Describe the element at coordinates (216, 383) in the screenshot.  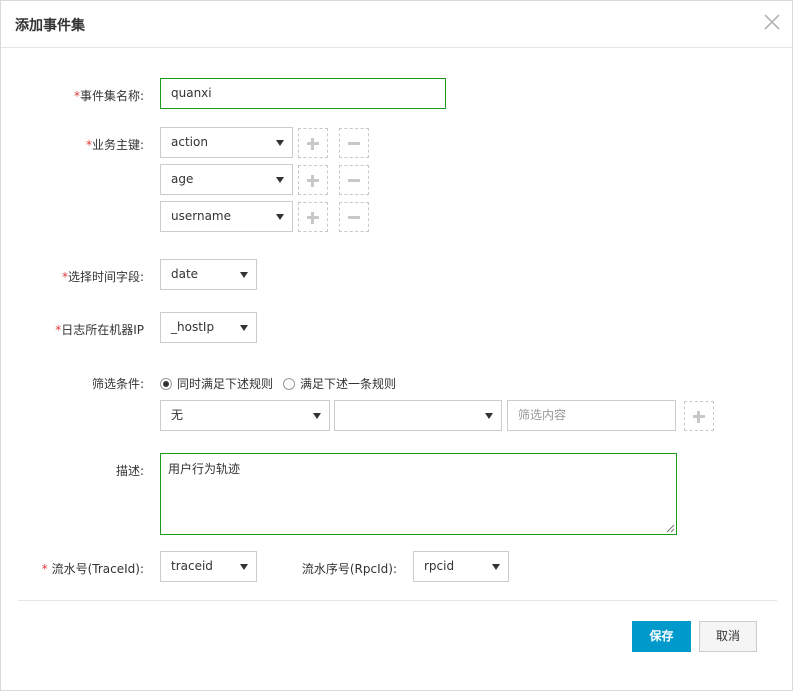
I see `filter-match-all-radio: 同时满足下述规则` at that location.